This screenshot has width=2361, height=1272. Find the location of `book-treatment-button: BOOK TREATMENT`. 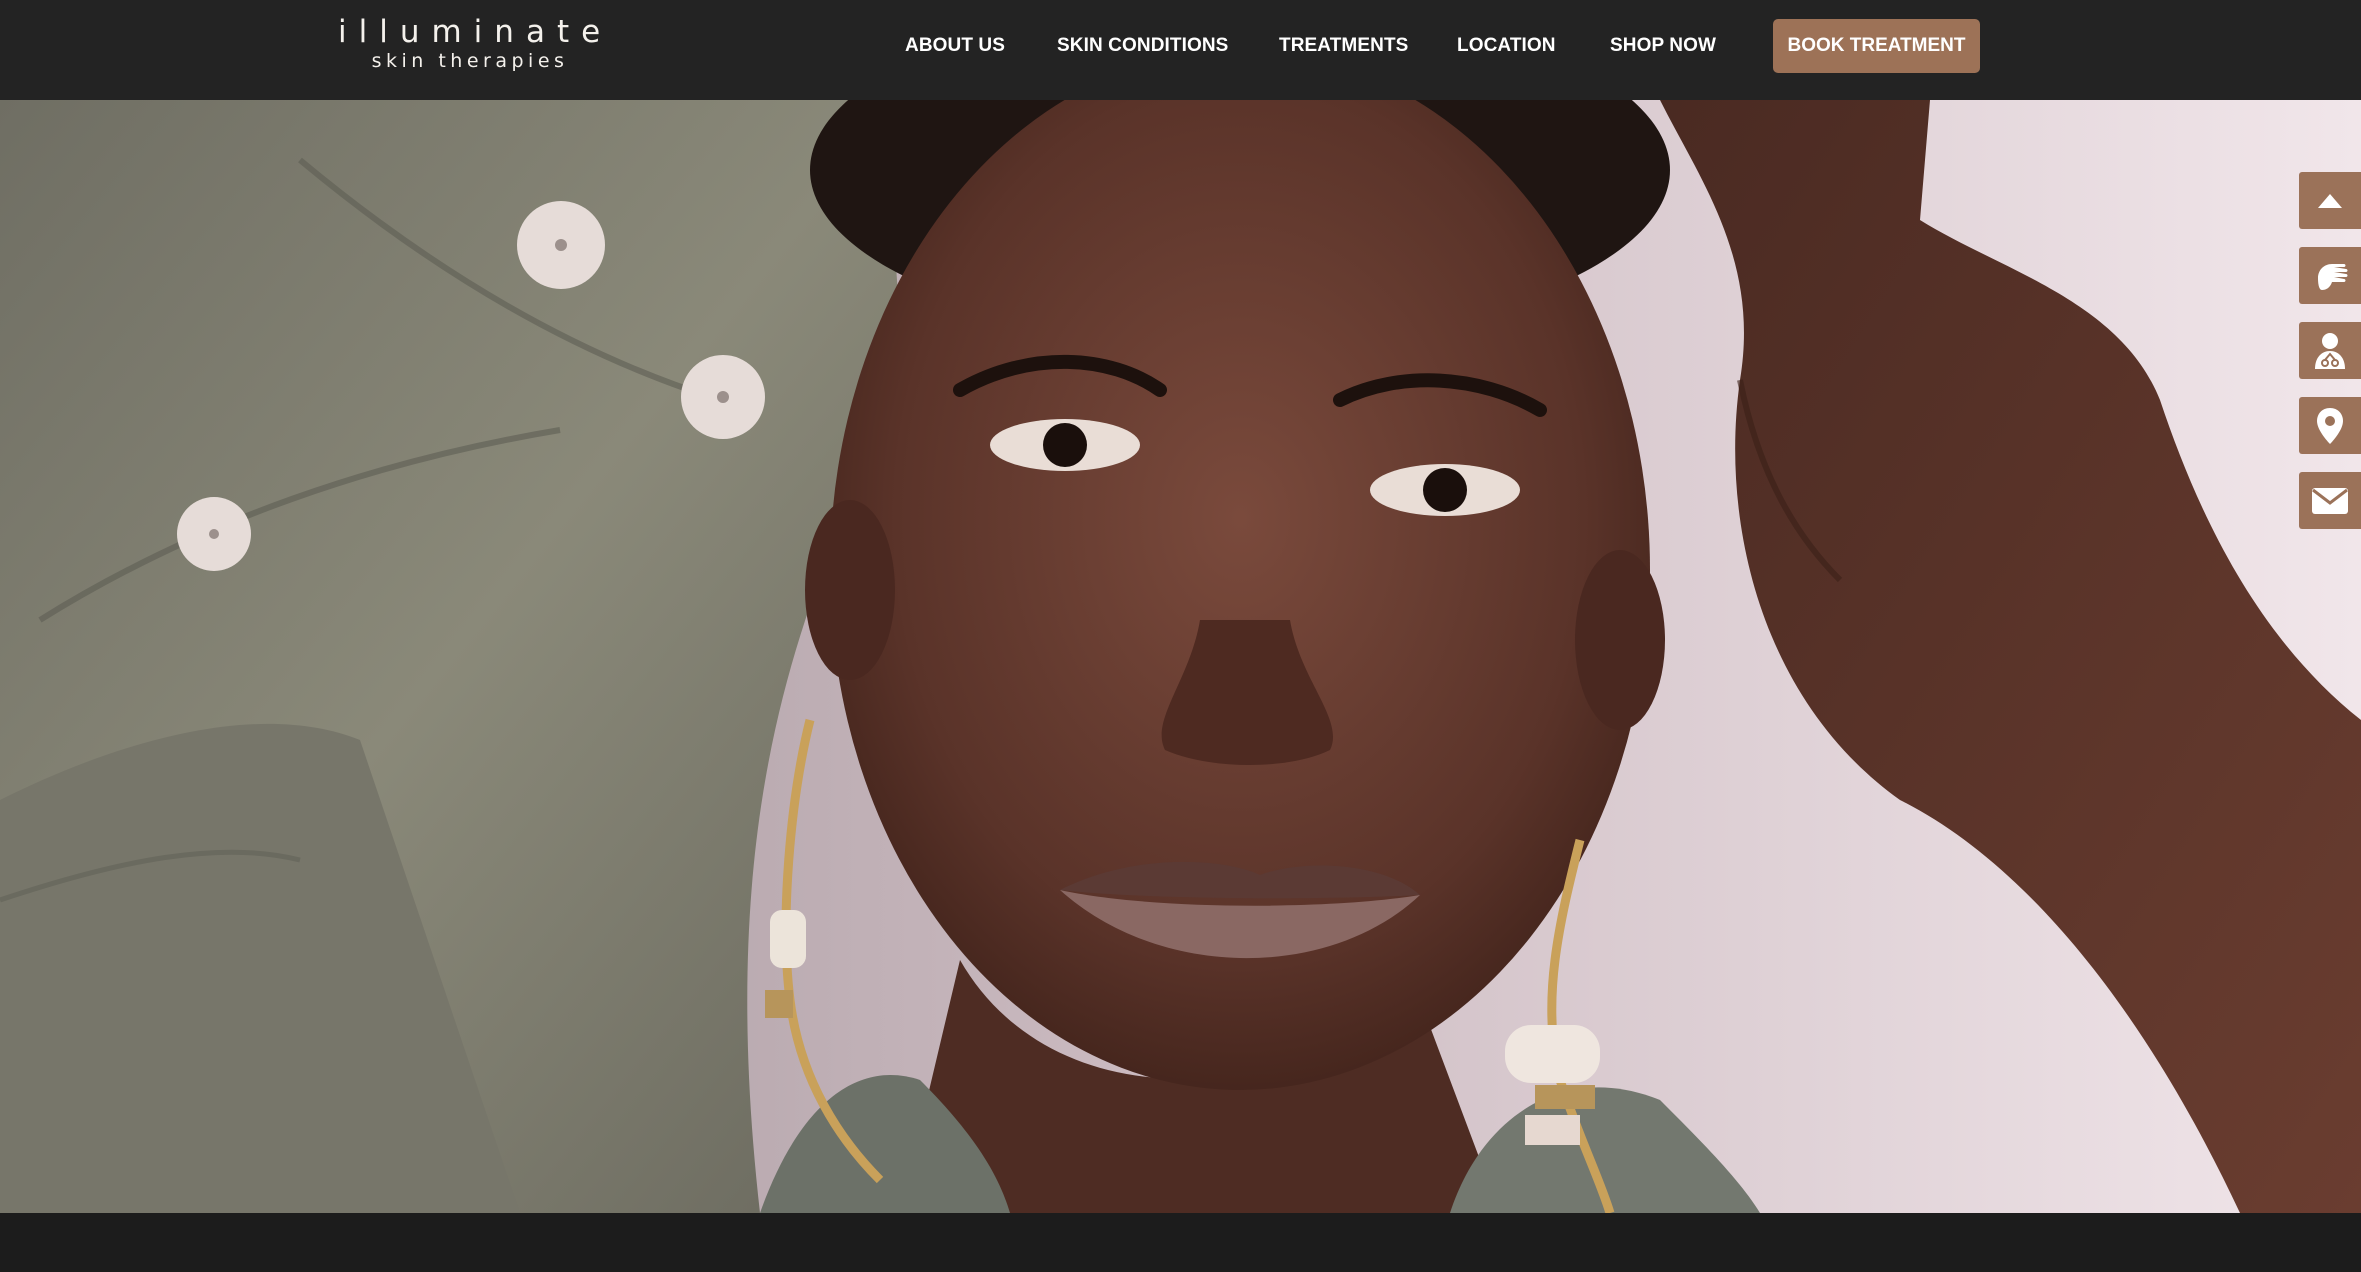

book-treatment-button: BOOK TREATMENT is located at coordinates (1876, 46).